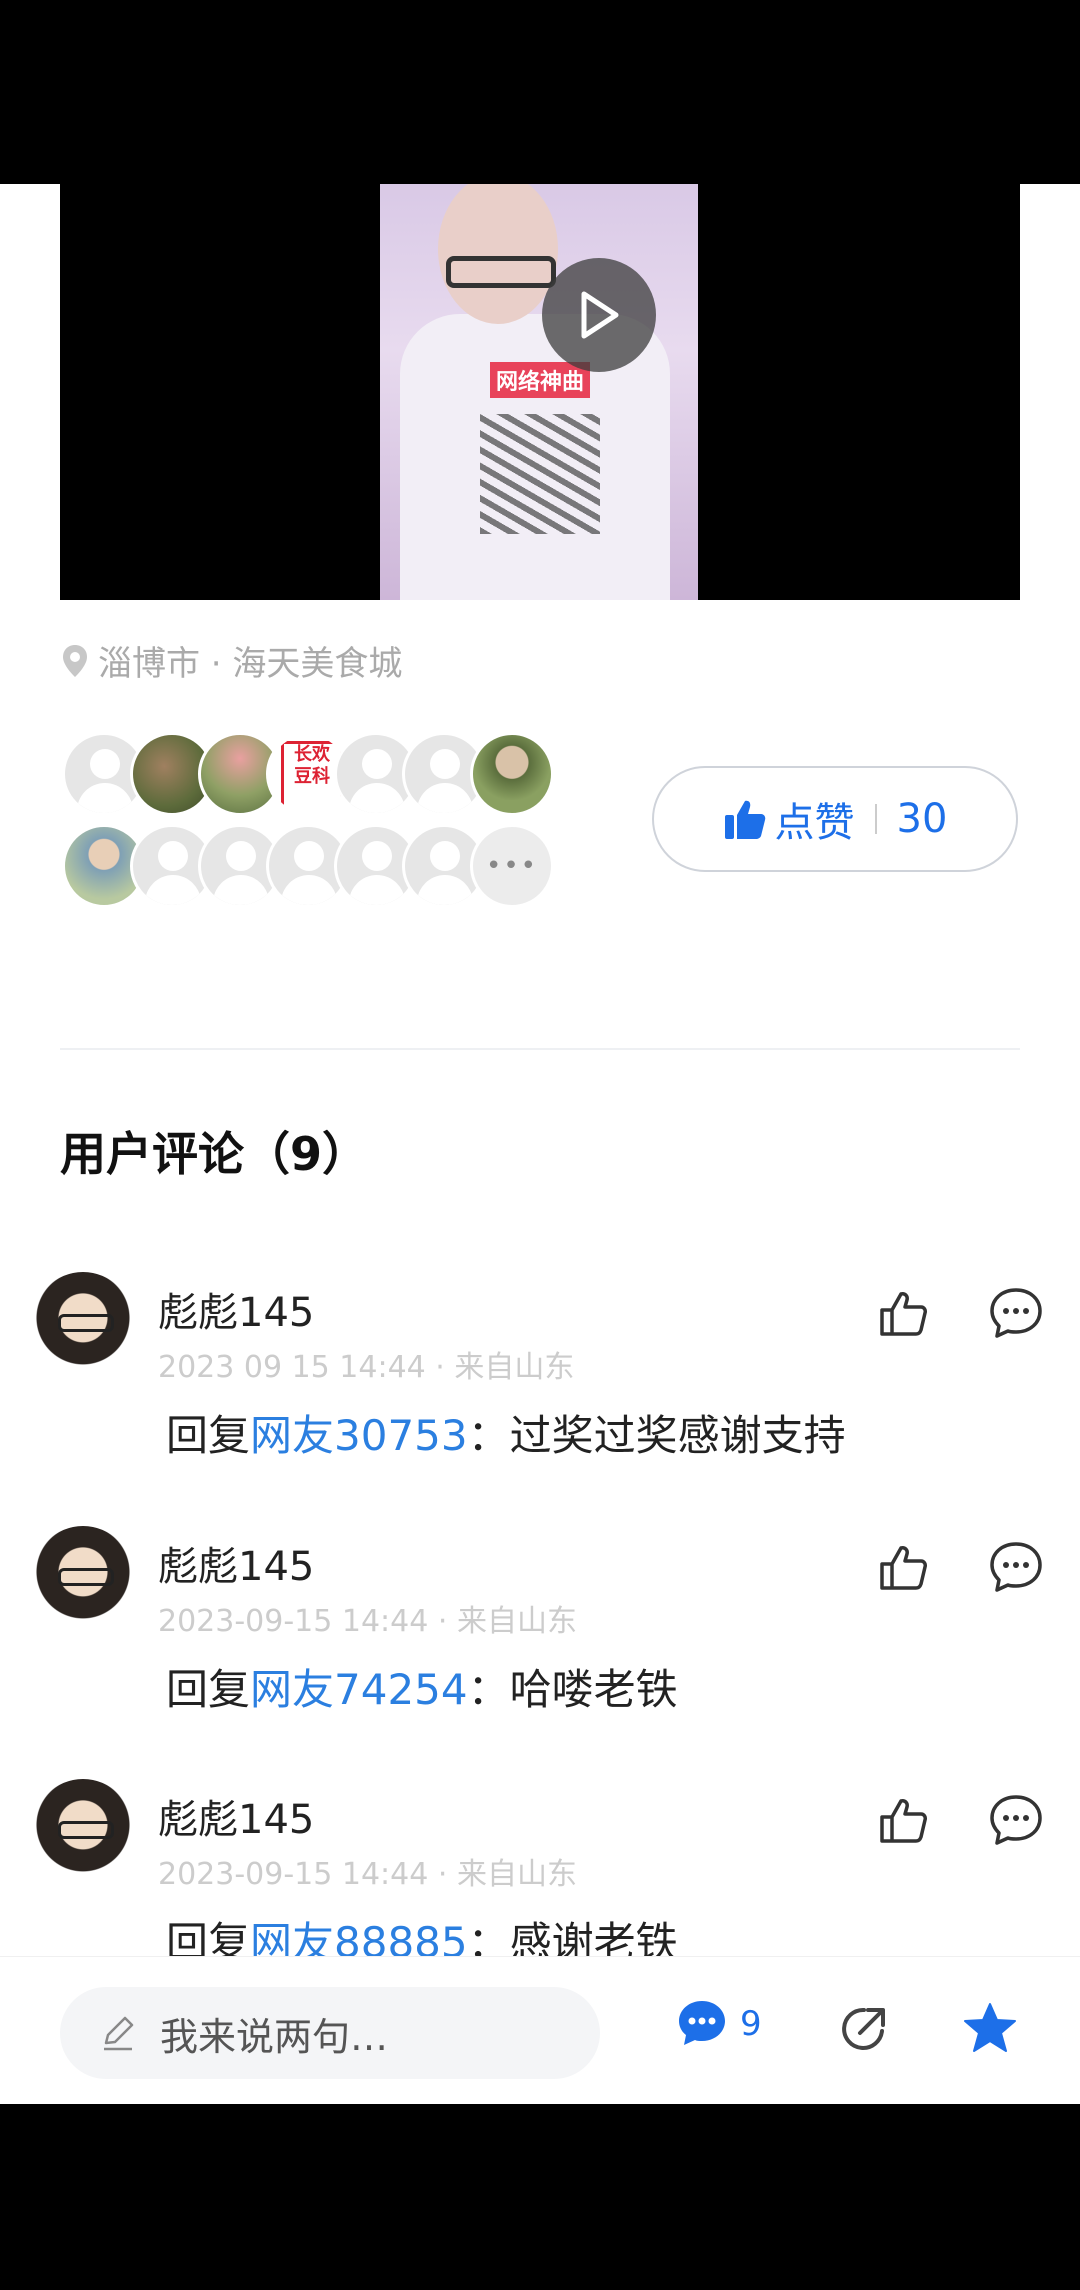 The width and height of the screenshot is (1080, 2290). What do you see at coordinates (214, 1154) in the screenshot?
I see `comments-title: 用户评论（9）` at bounding box center [214, 1154].